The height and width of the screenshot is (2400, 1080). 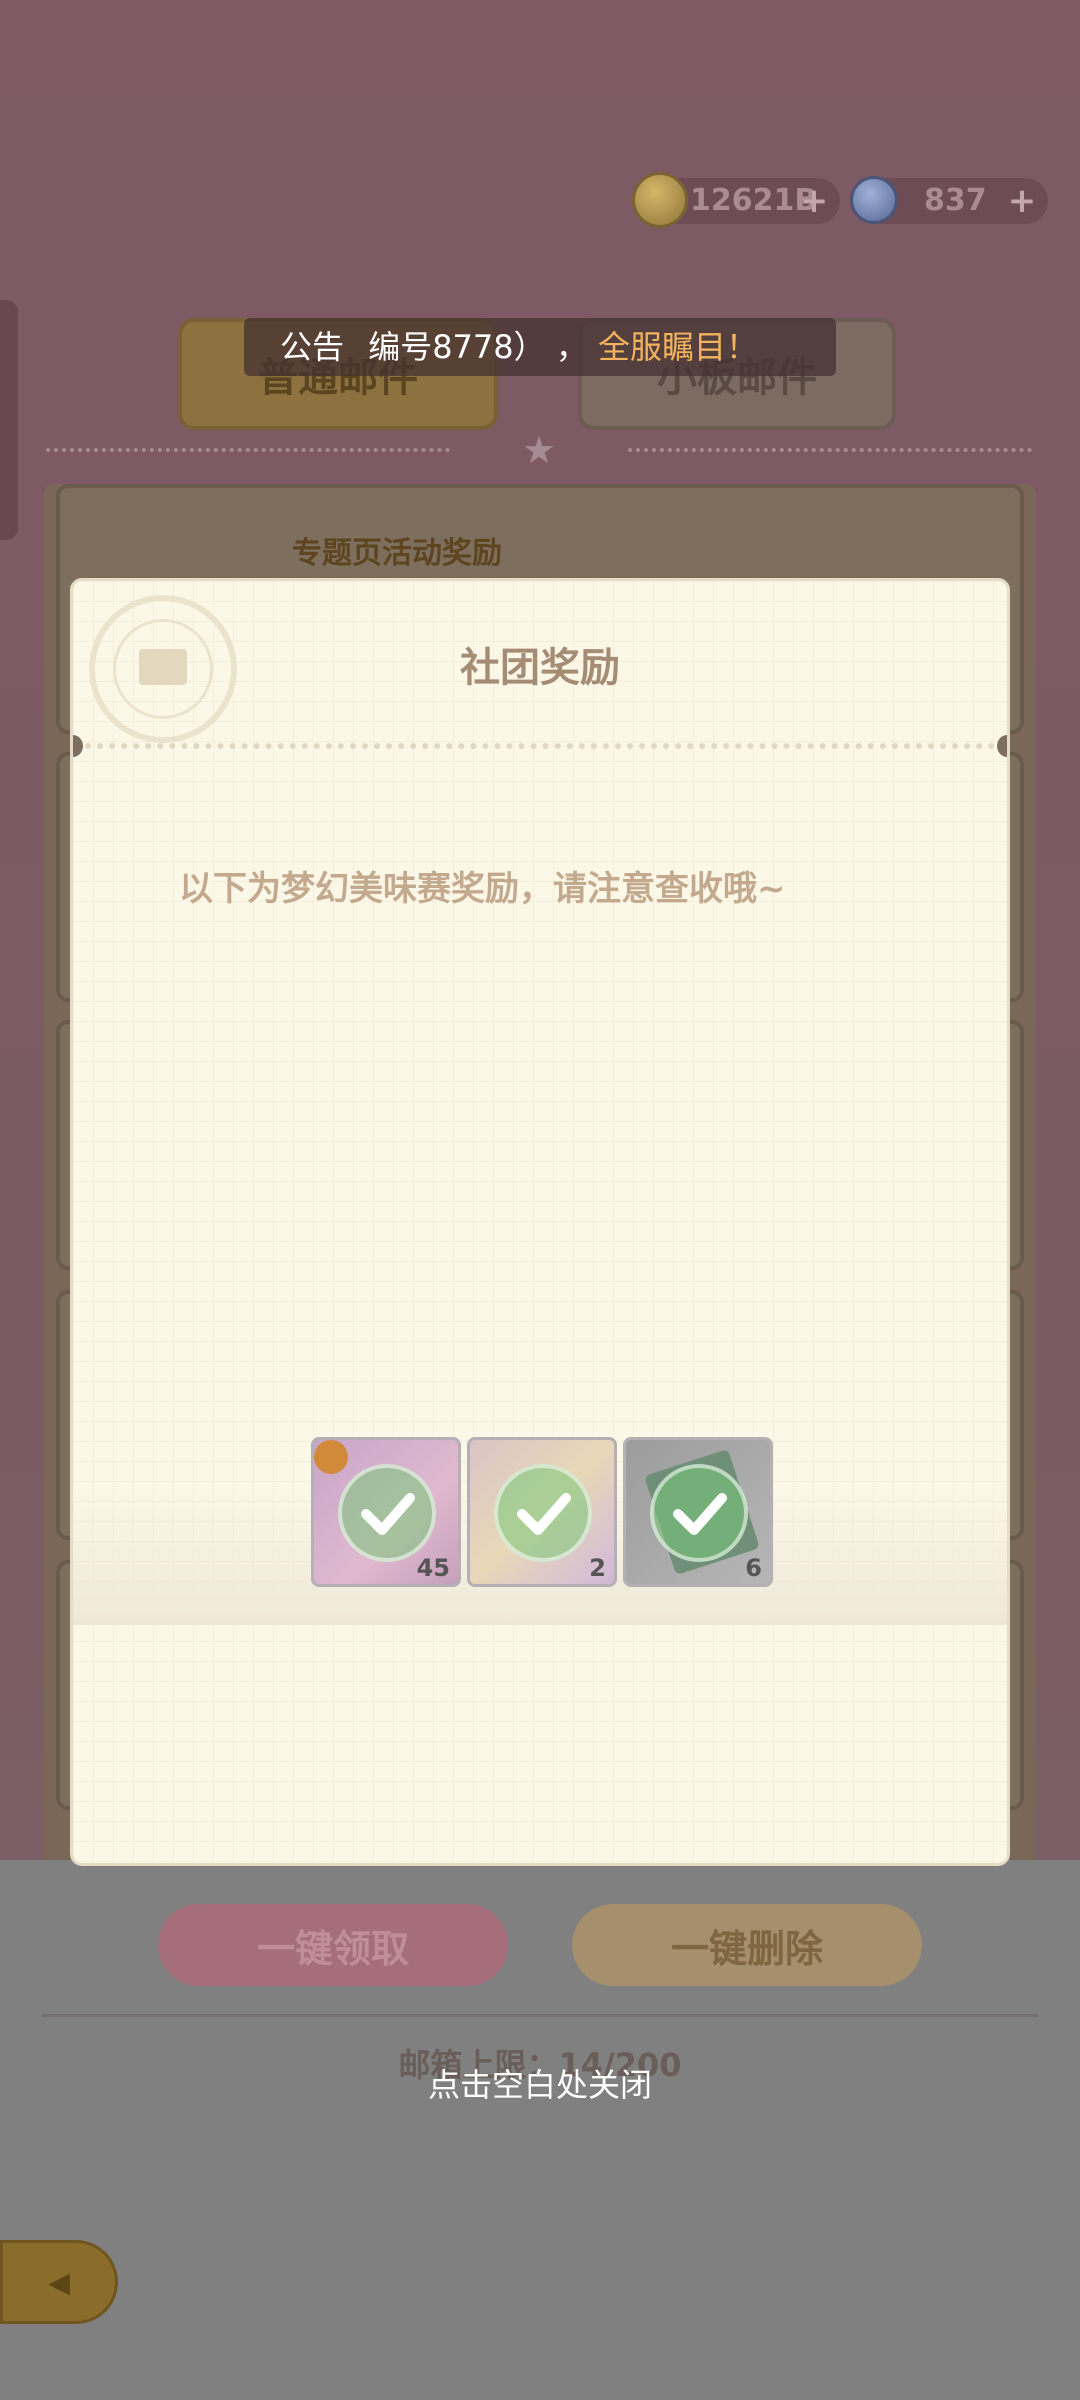 I want to click on claim-all-button: 一键领取, so click(x=333, y=1945).